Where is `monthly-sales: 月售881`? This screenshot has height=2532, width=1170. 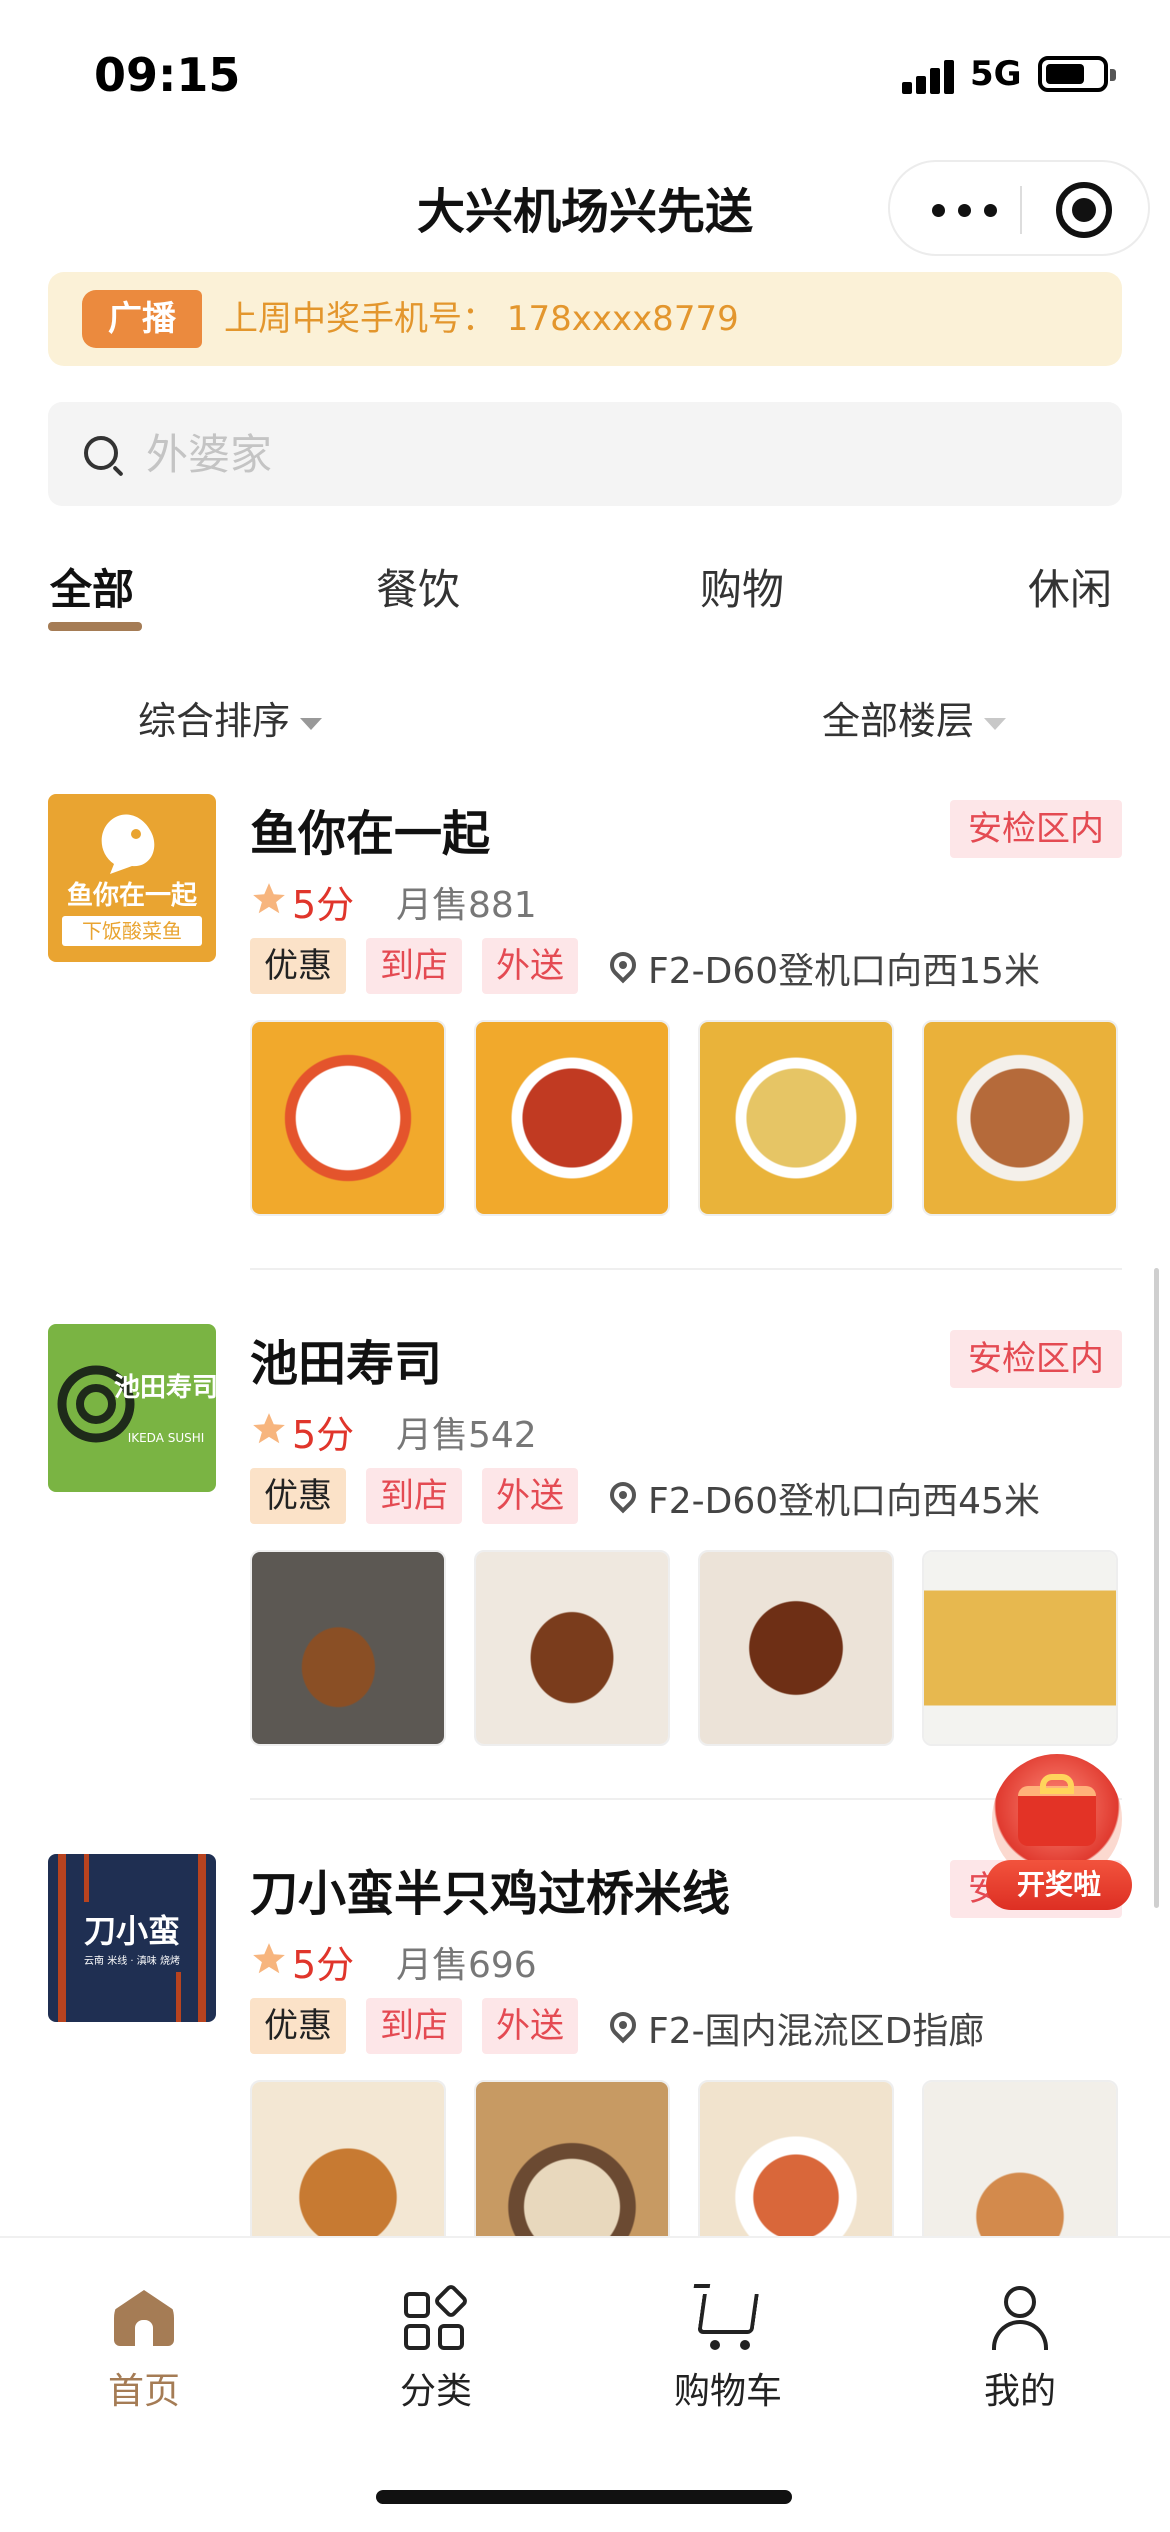 monthly-sales: 月售881 is located at coordinates (466, 905).